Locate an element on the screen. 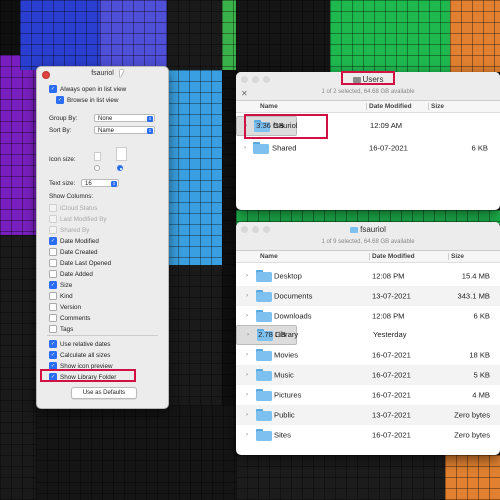 Image resolution: width=500 pixels, height=500 pixels. group-by-select: None ⇕ is located at coordinates (124, 118).